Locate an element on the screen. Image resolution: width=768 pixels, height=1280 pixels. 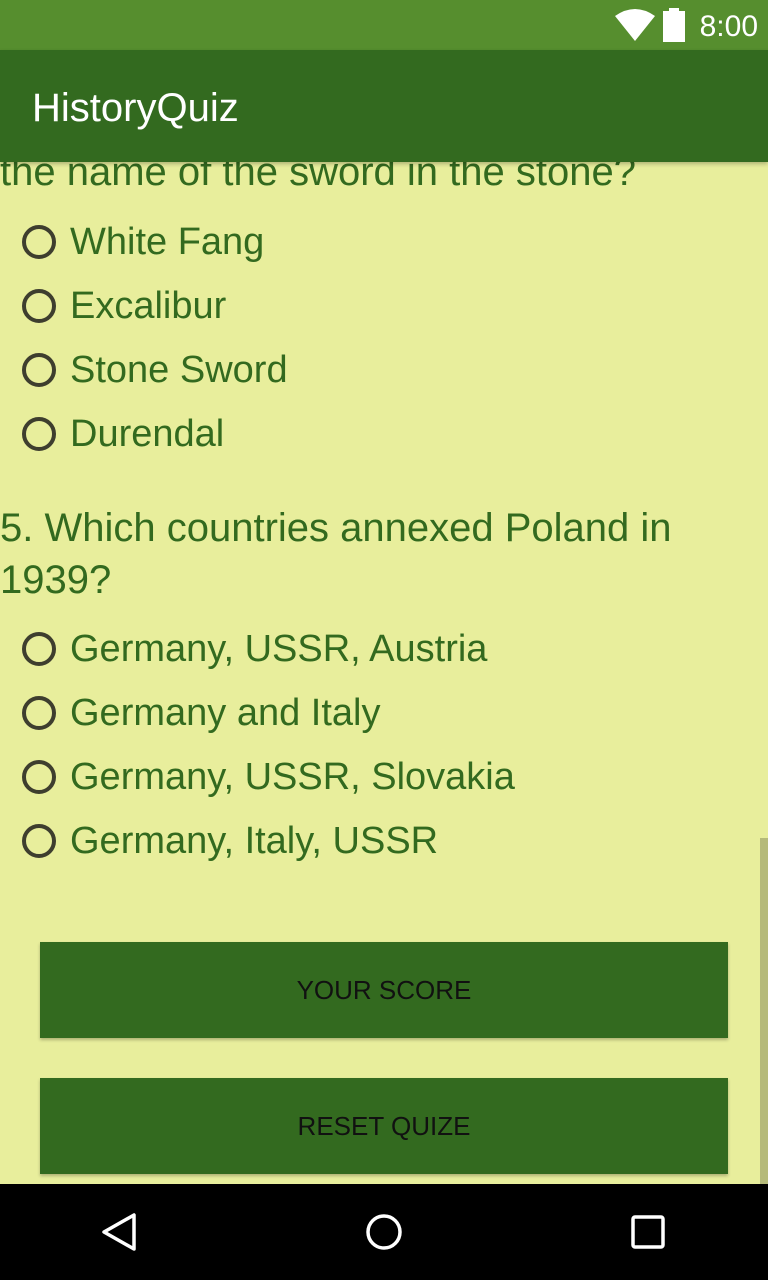
recents-icon is located at coordinates (648, 1232).